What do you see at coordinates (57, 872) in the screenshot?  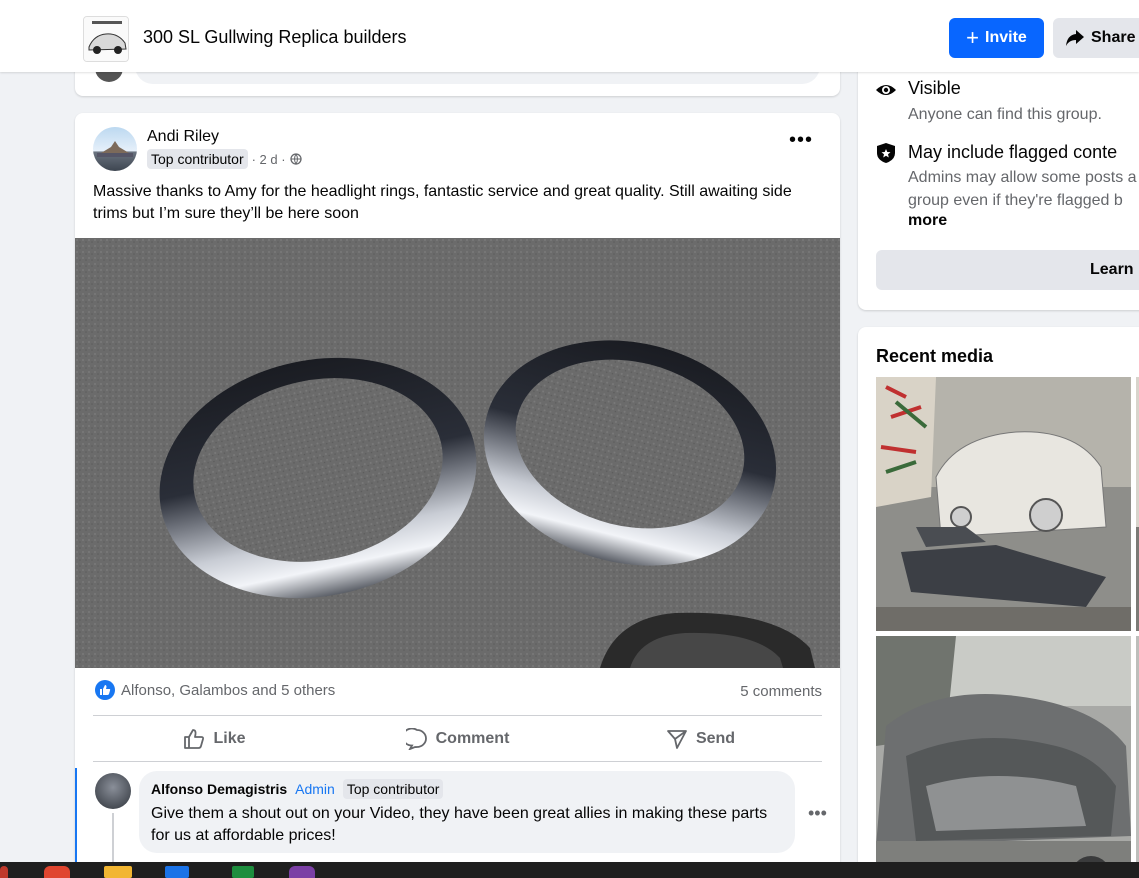 I see `chrome-icon` at bounding box center [57, 872].